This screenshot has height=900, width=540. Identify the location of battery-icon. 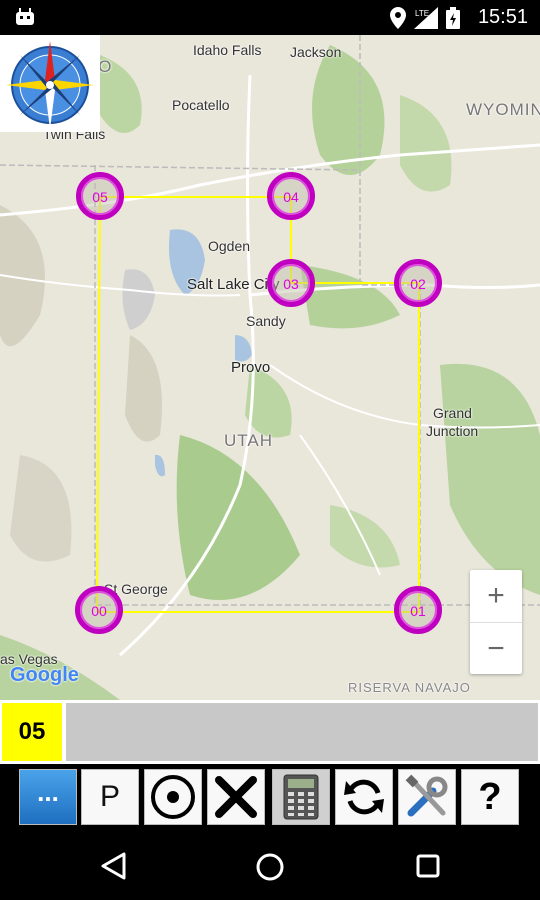
(453, 18).